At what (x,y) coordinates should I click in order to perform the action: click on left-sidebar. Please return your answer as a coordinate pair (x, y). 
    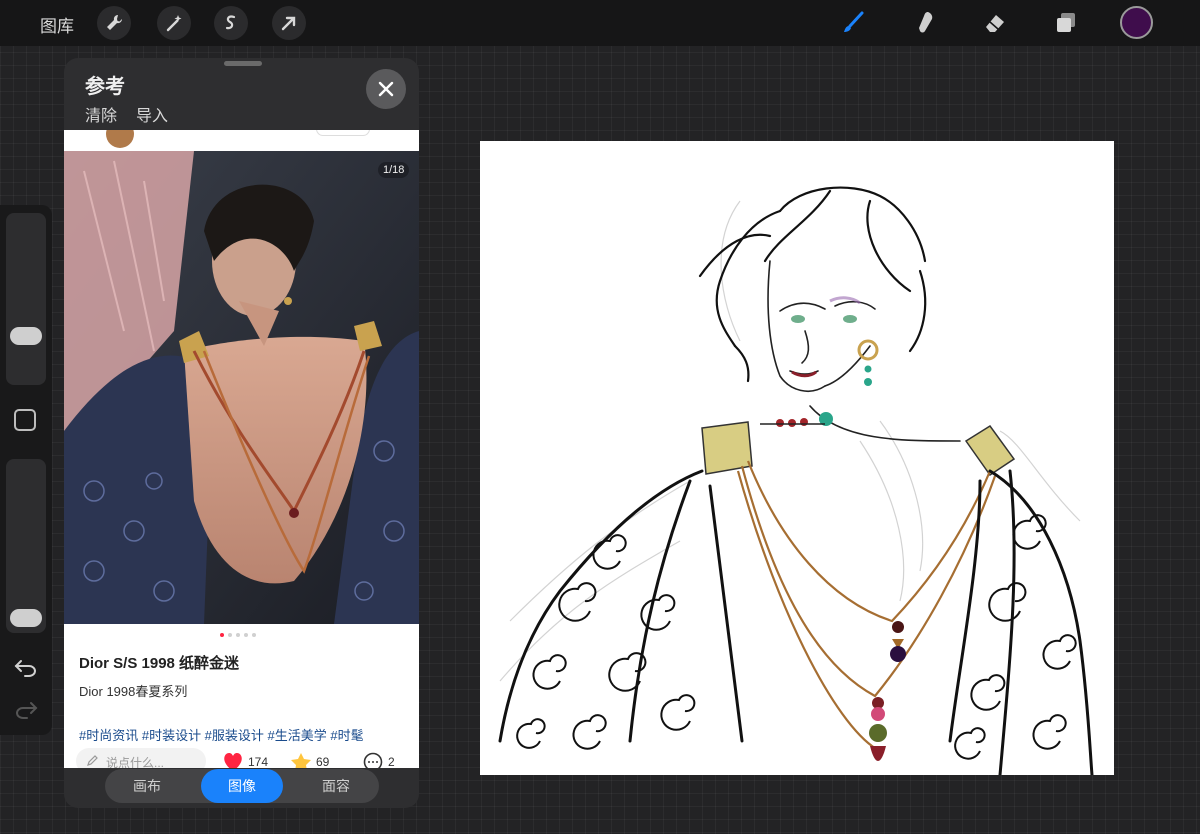
    Looking at the image, I should click on (26, 470).